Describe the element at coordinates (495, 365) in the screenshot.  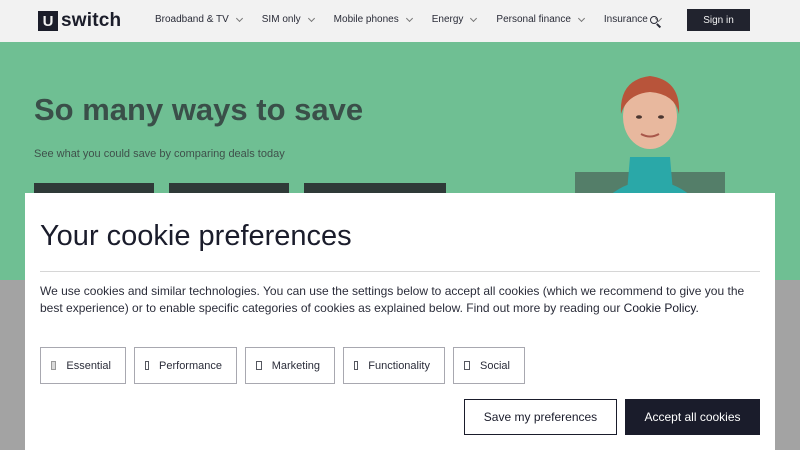
I see `category-label: Social` at that location.